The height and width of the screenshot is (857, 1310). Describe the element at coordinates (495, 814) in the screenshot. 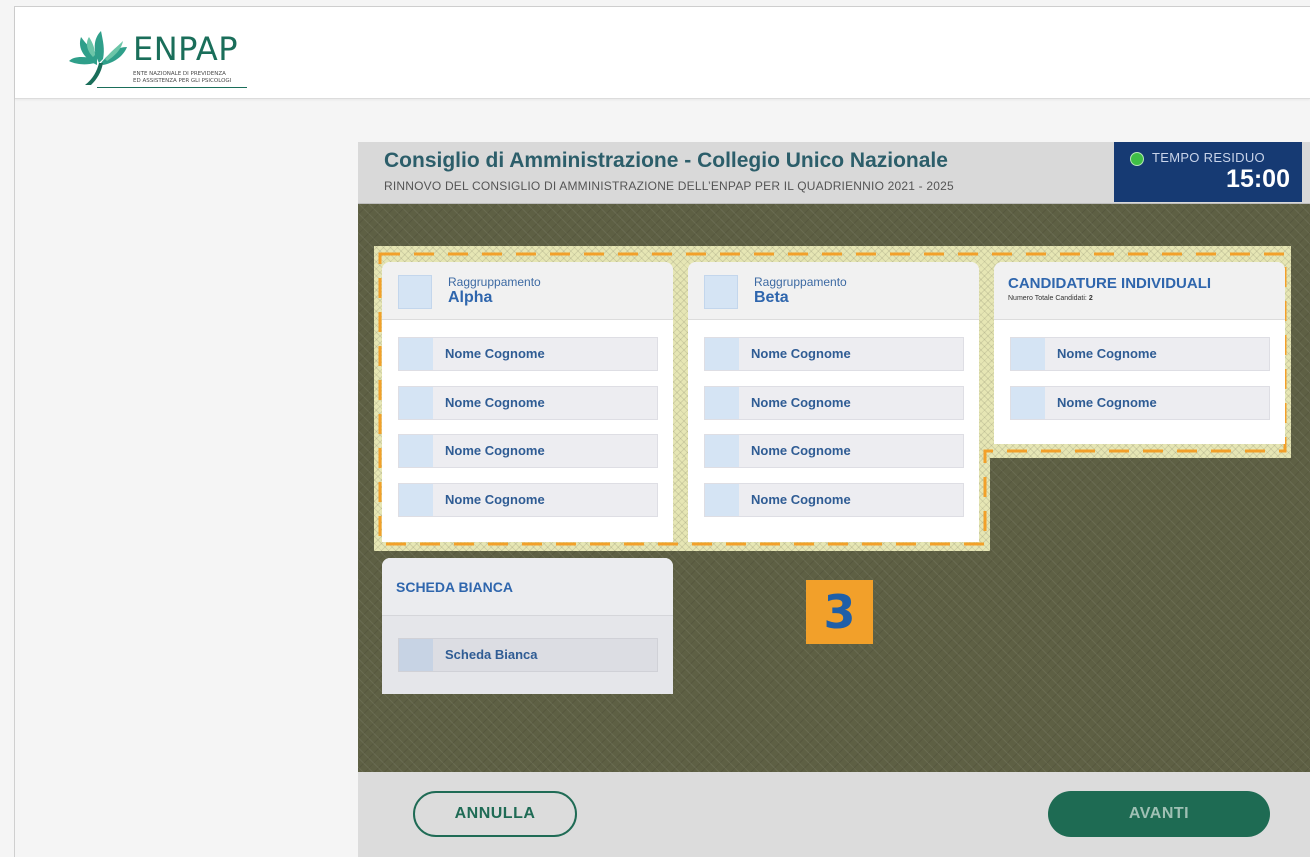

I see `cancel-button: ANNULLA` at that location.